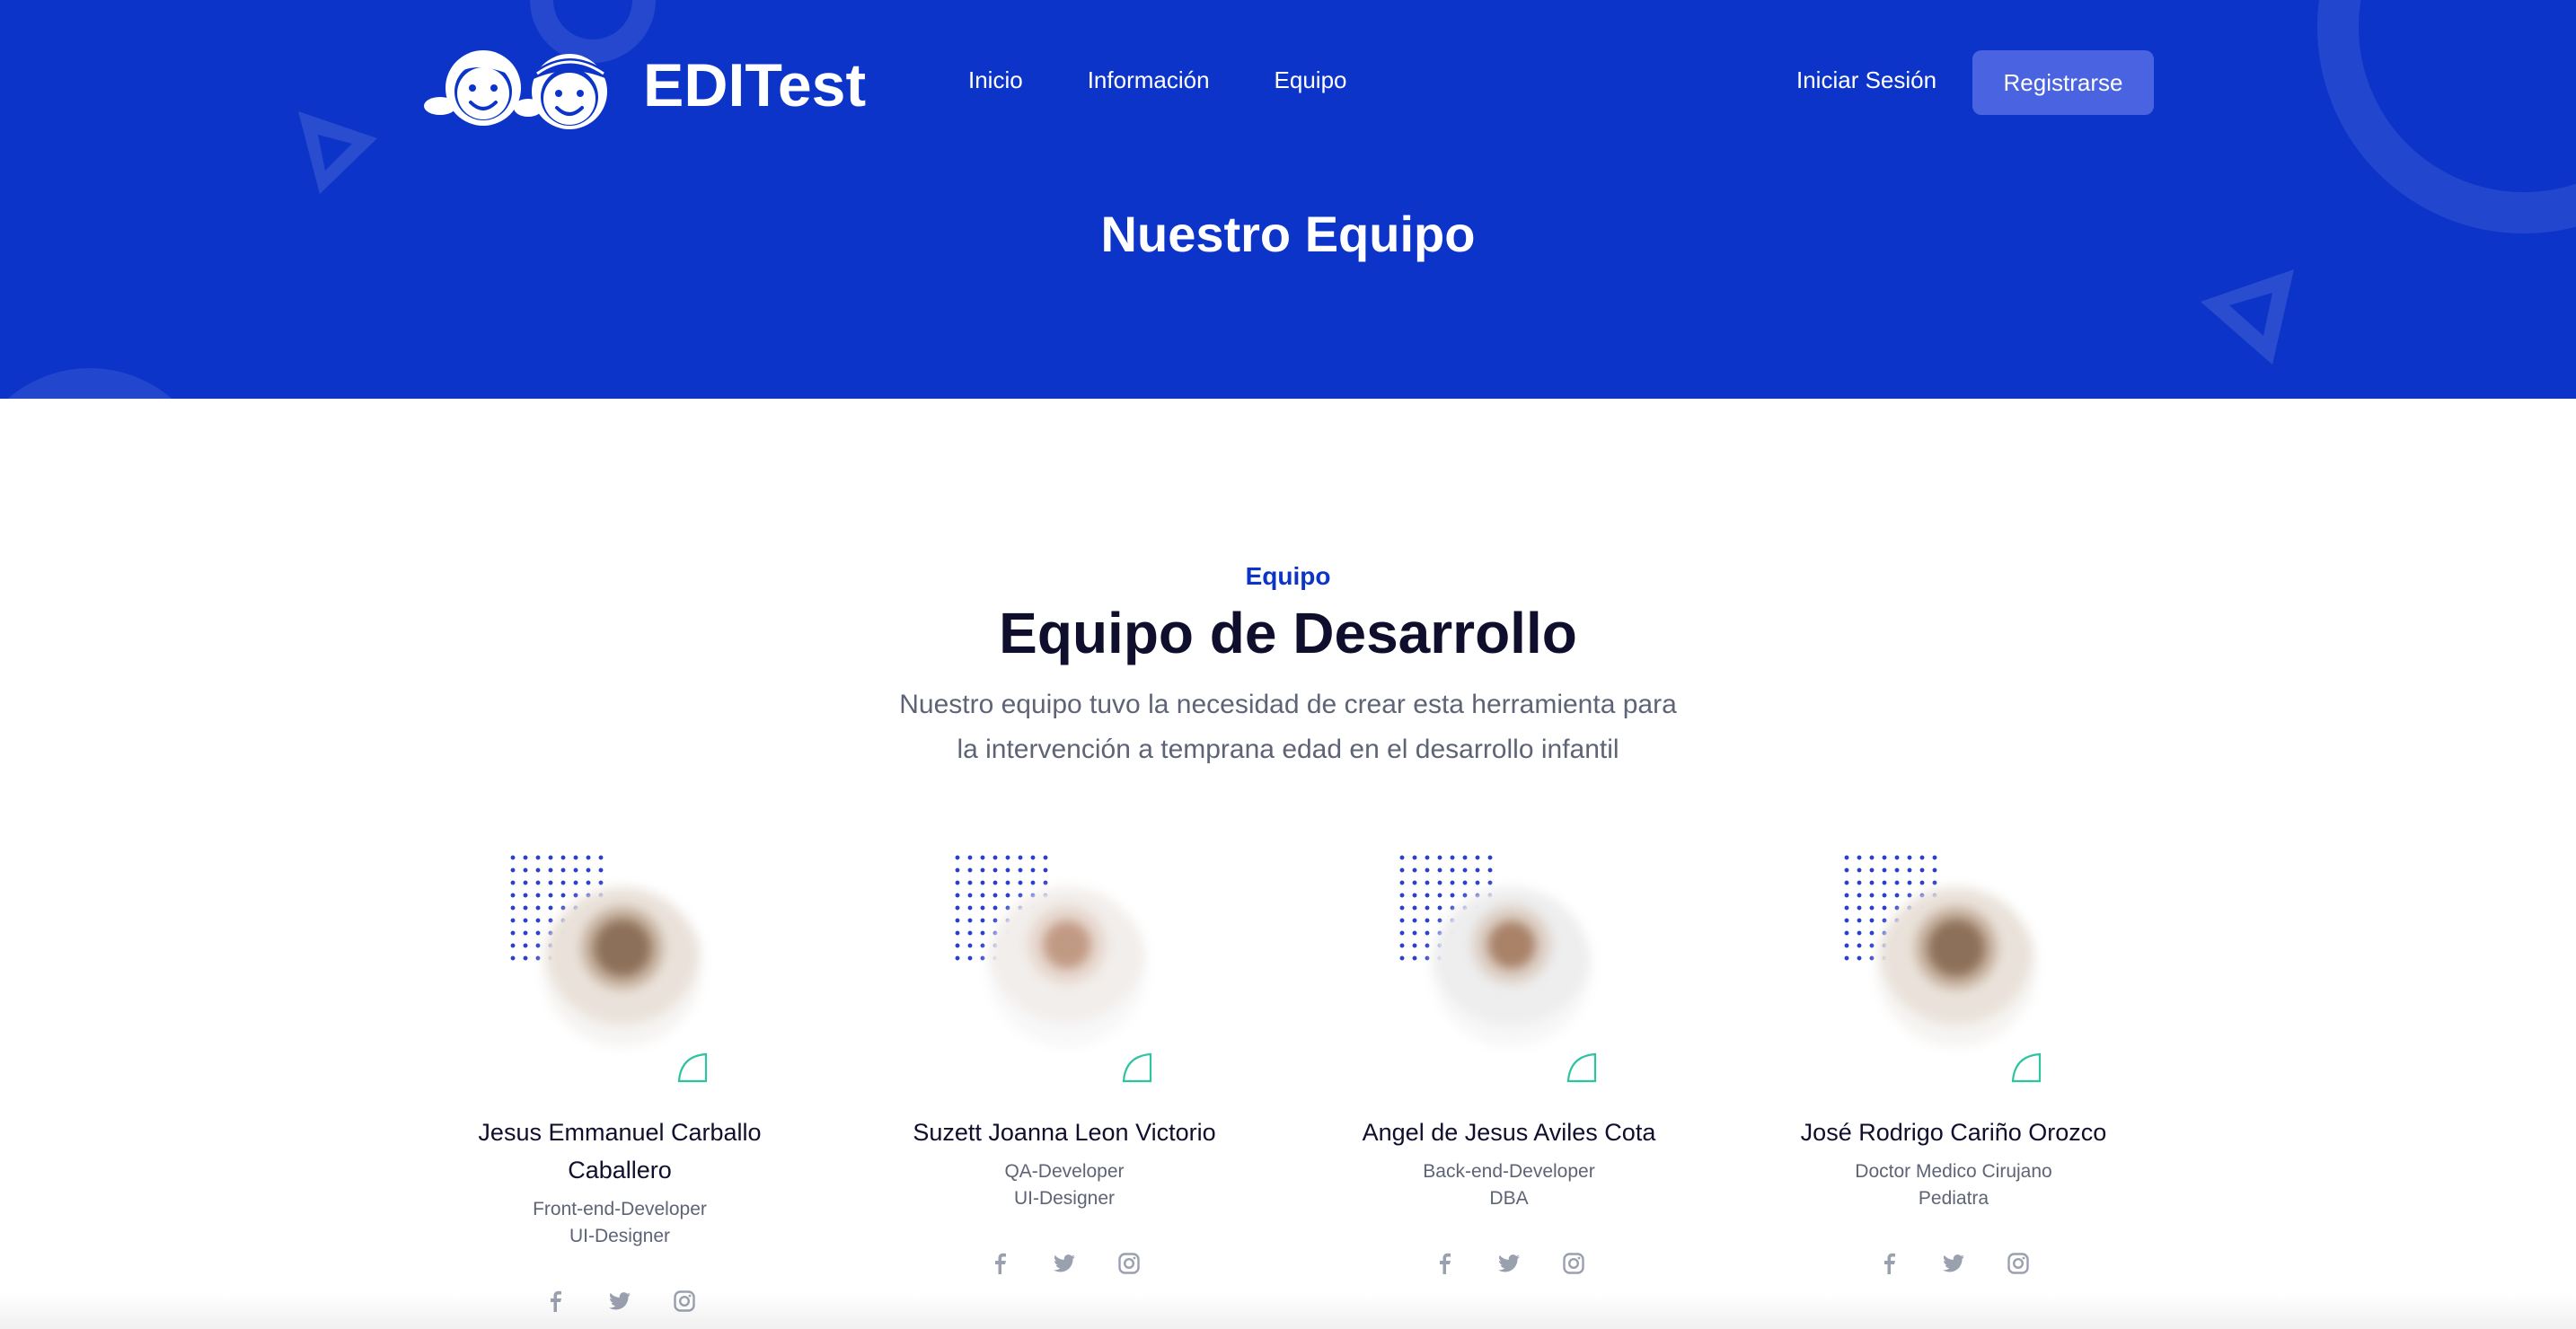 This screenshot has height=1329, width=2576. Describe the element at coordinates (1953, 1132) in the screenshot. I see `member-name: José Rodrigo Cariño Orozco` at that location.